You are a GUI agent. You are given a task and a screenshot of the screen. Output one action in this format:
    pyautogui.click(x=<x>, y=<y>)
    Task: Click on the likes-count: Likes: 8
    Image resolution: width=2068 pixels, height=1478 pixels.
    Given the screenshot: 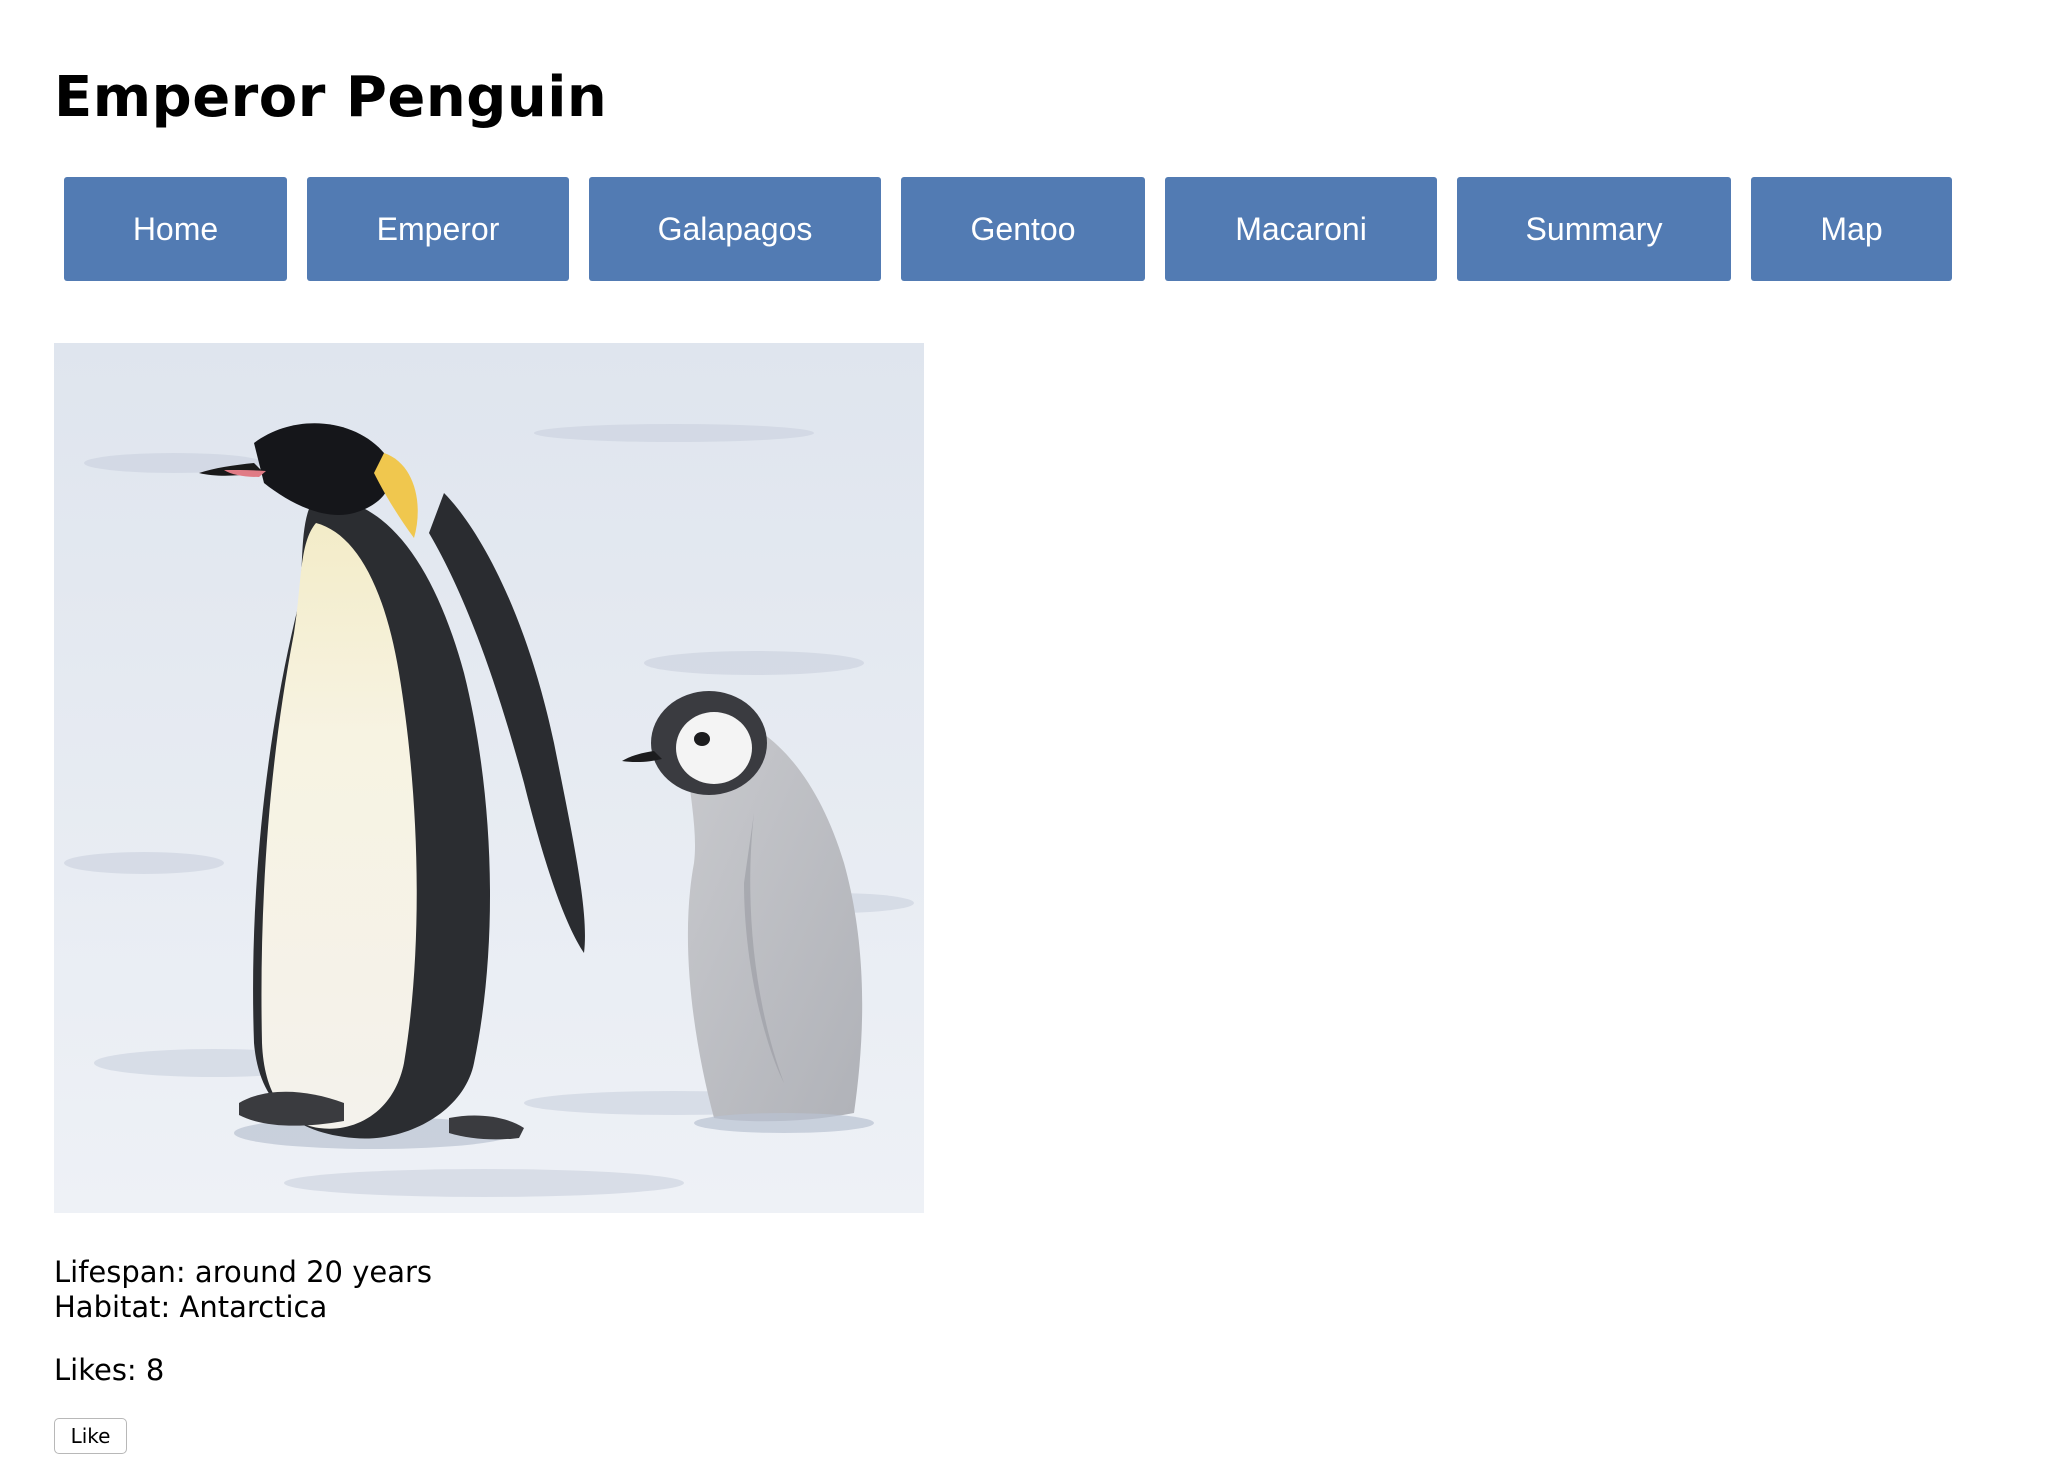 What is the action you would take?
    pyautogui.click(x=109, y=1370)
    